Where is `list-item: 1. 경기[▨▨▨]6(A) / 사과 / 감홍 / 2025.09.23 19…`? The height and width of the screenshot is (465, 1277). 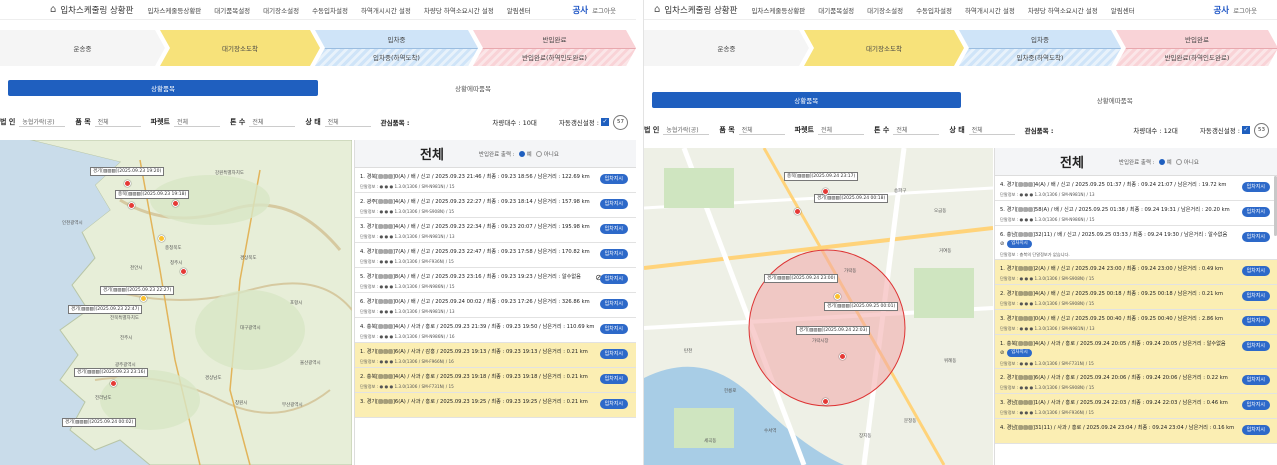 list-item: 1. 경기[▨▨▨]6(A) / 사과 / 감홍 / 2025.09.23 19… is located at coordinates (495, 355).